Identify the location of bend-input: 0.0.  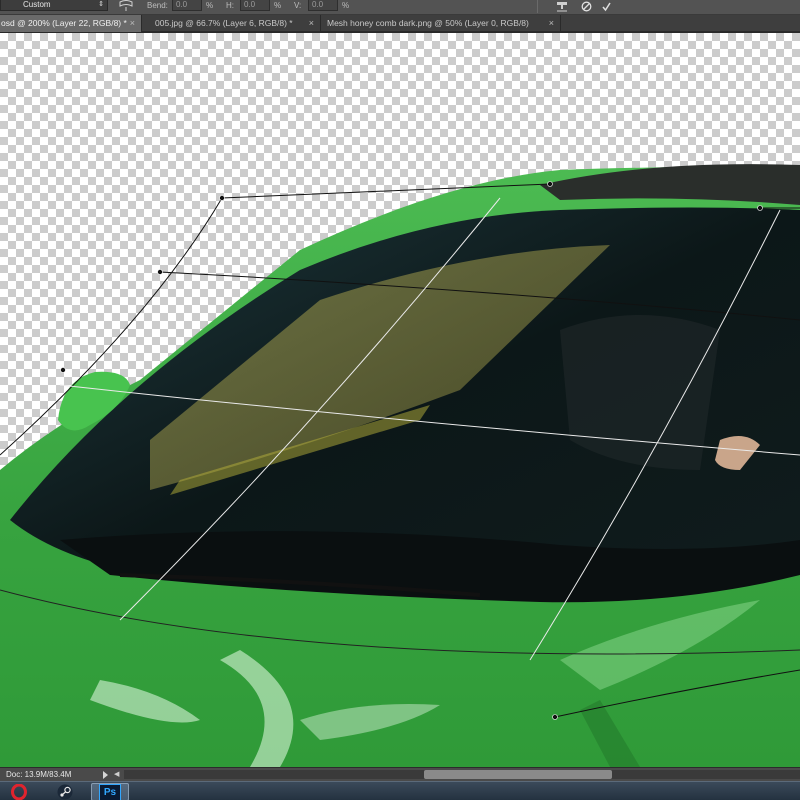
(187, 5).